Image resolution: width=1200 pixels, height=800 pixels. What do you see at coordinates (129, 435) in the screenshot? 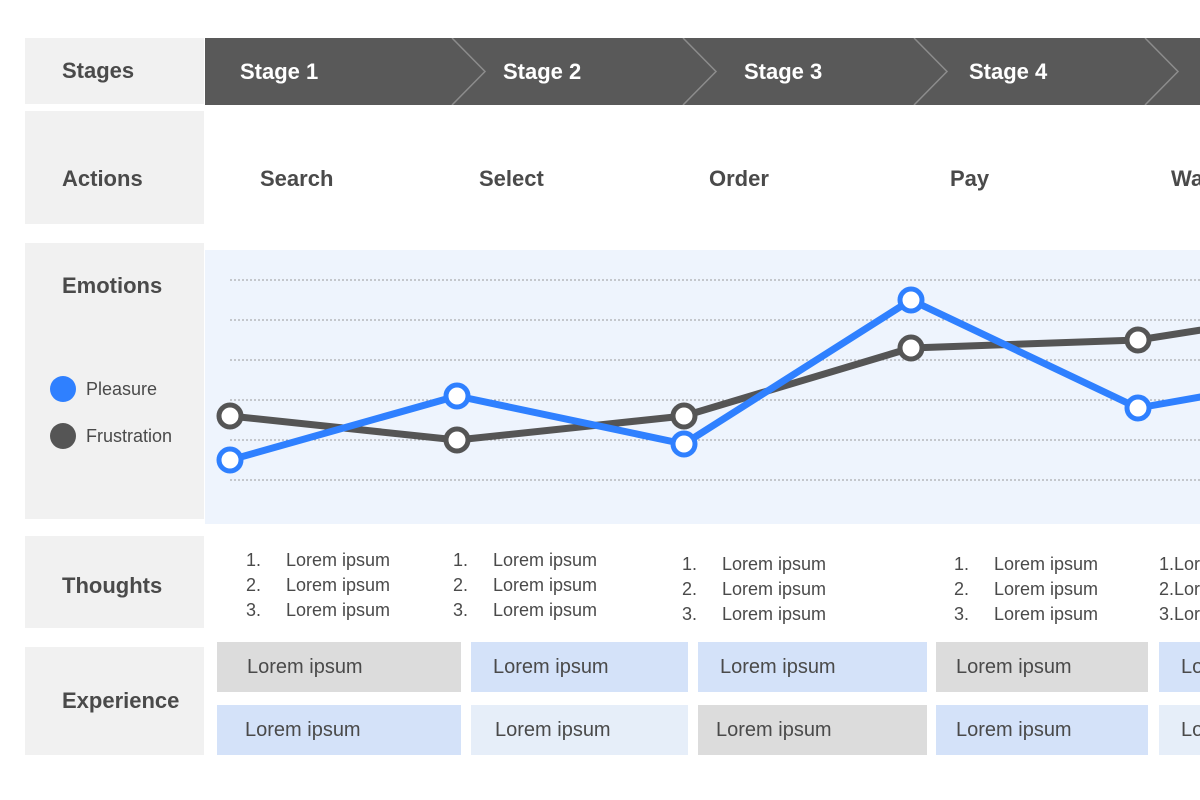
I see `legend-label: Frustration` at bounding box center [129, 435].